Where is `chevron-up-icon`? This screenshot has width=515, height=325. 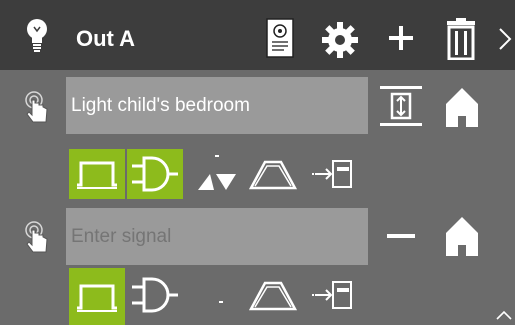 chevron-up-icon is located at coordinates (504, 315).